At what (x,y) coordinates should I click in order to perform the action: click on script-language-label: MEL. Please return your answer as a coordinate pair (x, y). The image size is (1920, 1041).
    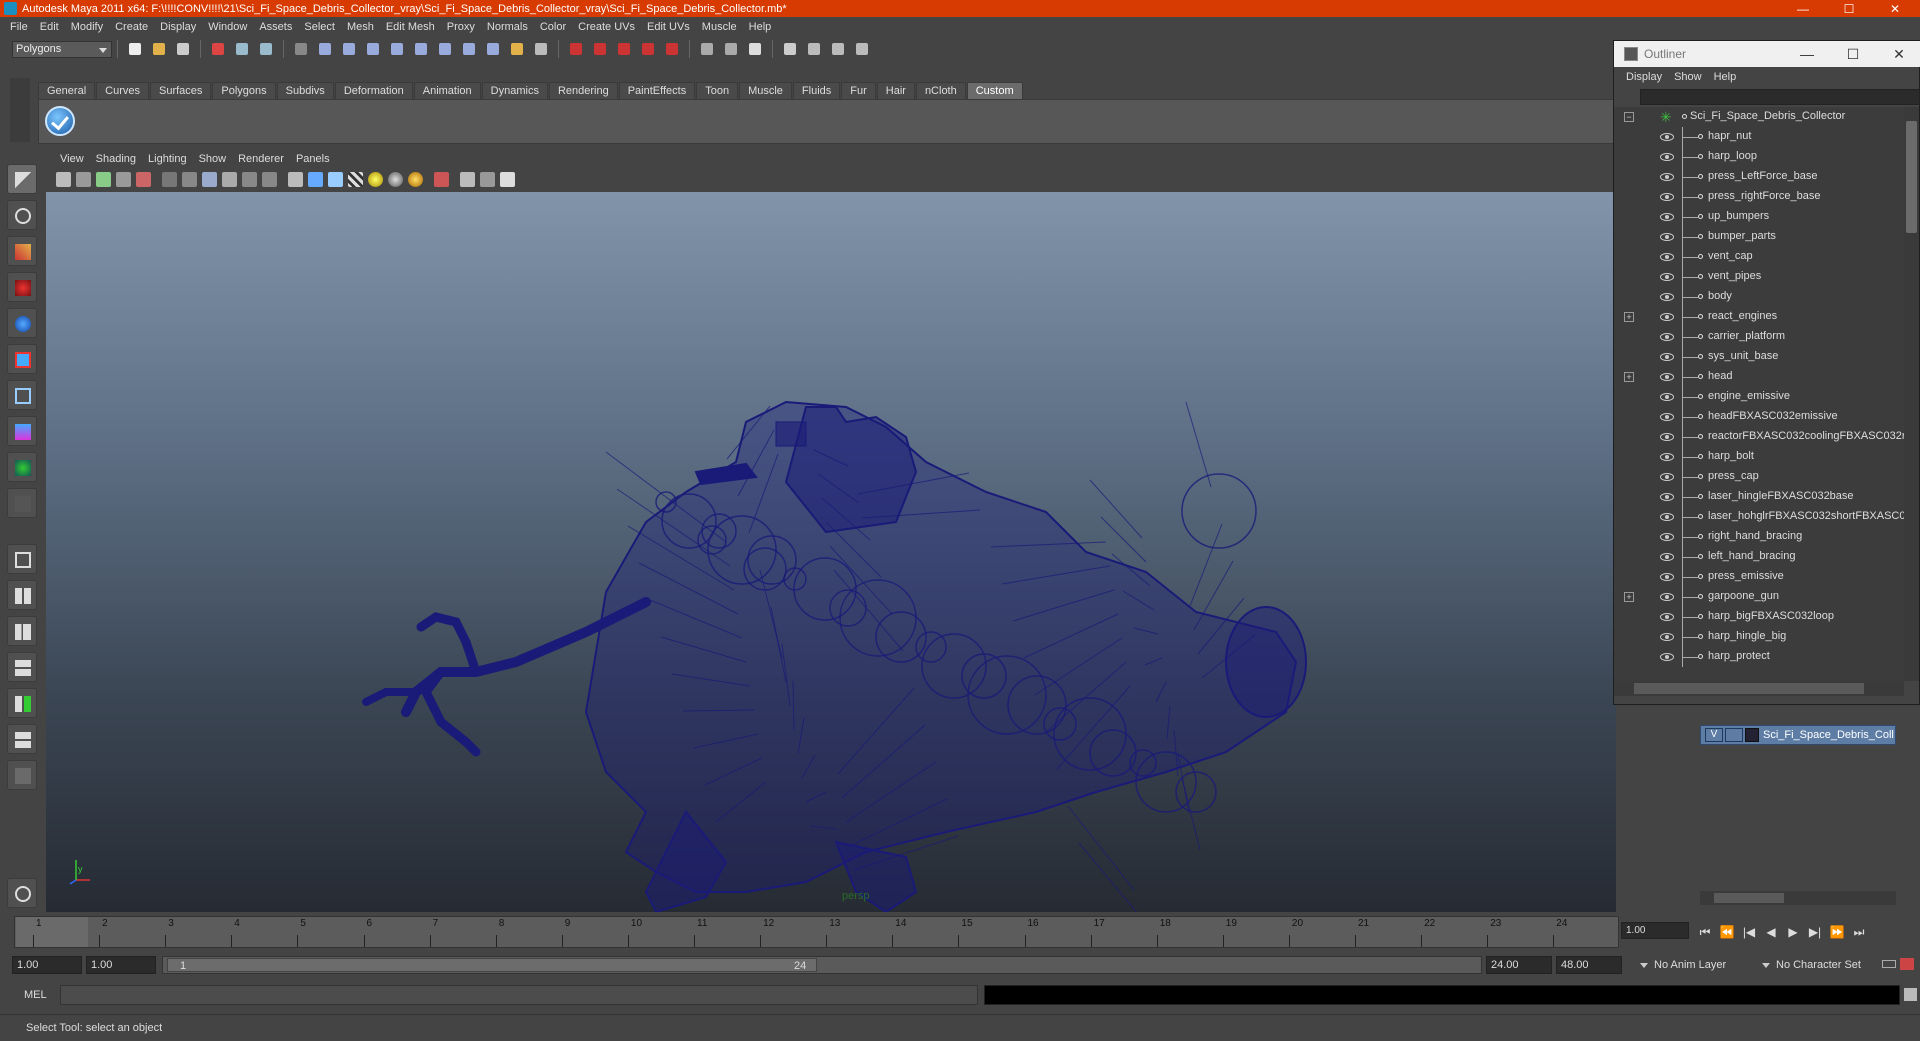
    Looking at the image, I should click on (35, 995).